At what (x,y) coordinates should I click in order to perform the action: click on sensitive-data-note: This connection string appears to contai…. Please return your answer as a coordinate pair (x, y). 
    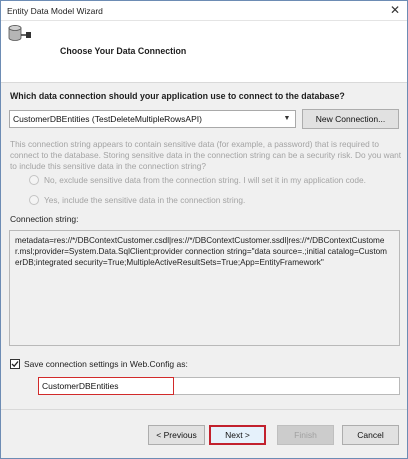
    Looking at the image, I should click on (206, 155).